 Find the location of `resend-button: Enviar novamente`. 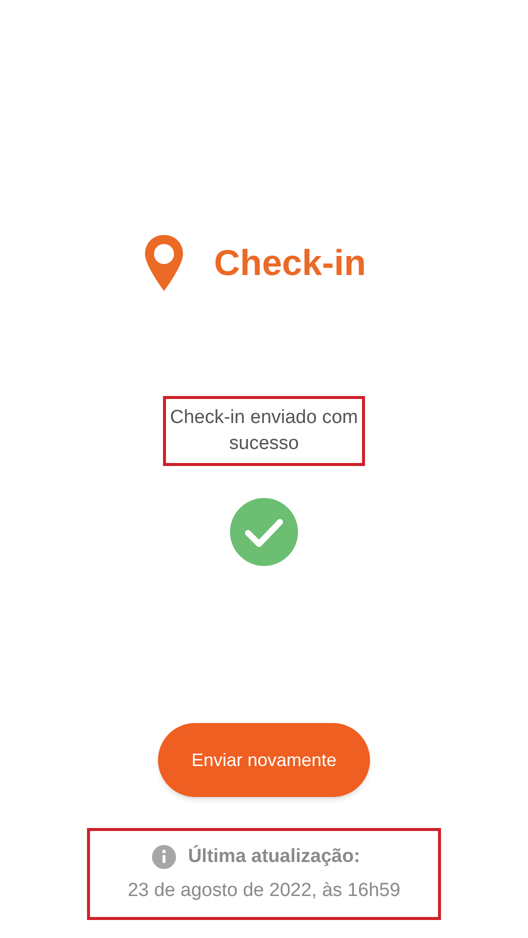

resend-button: Enviar novamente is located at coordinates (264, 760).